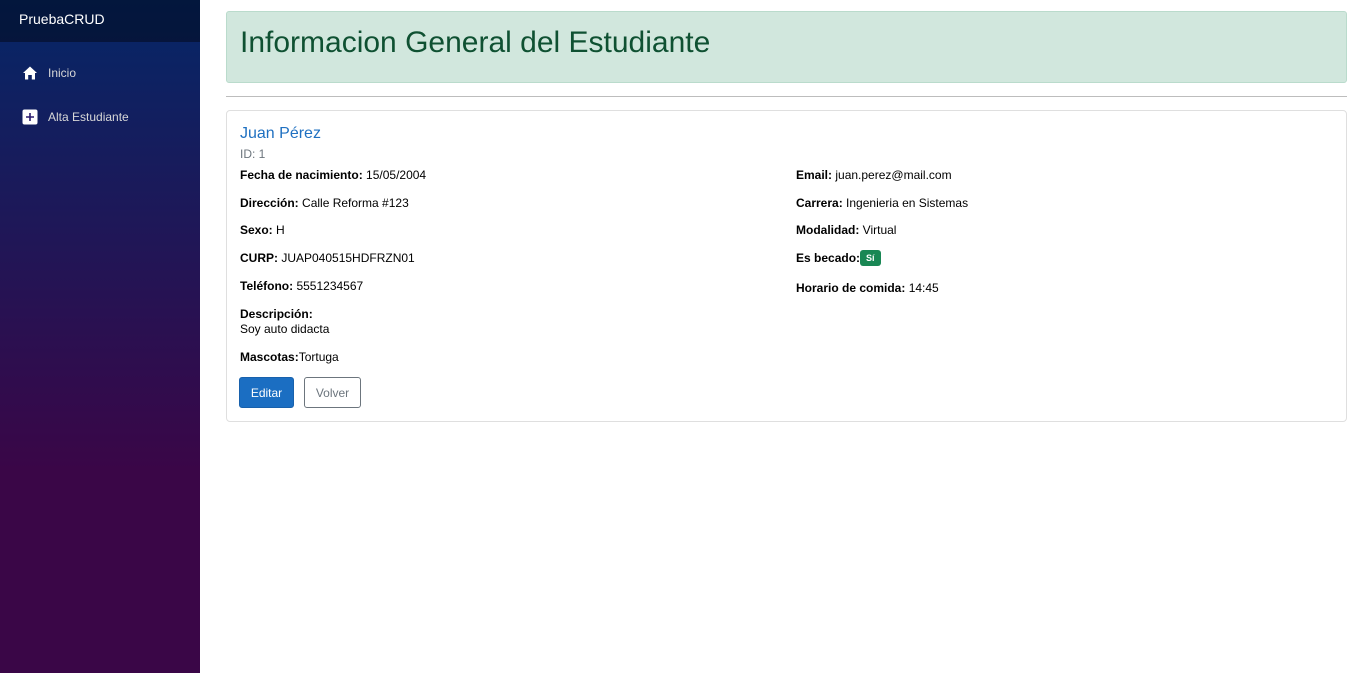 This screenshot has width=1364, height=673. What do you see at coordinates (266, 392) in the screenshot?
I see `edit-button: Editar` at bounding box center [266, 392].